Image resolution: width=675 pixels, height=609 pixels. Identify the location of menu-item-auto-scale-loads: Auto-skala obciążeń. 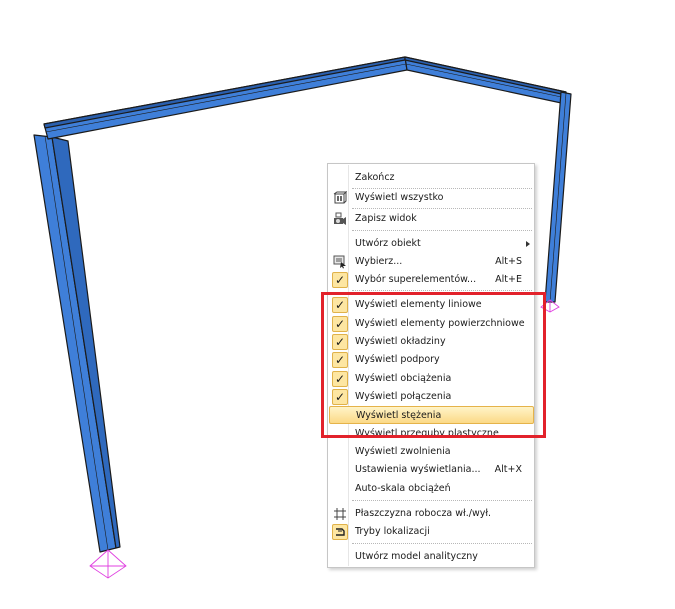
(431, 489).